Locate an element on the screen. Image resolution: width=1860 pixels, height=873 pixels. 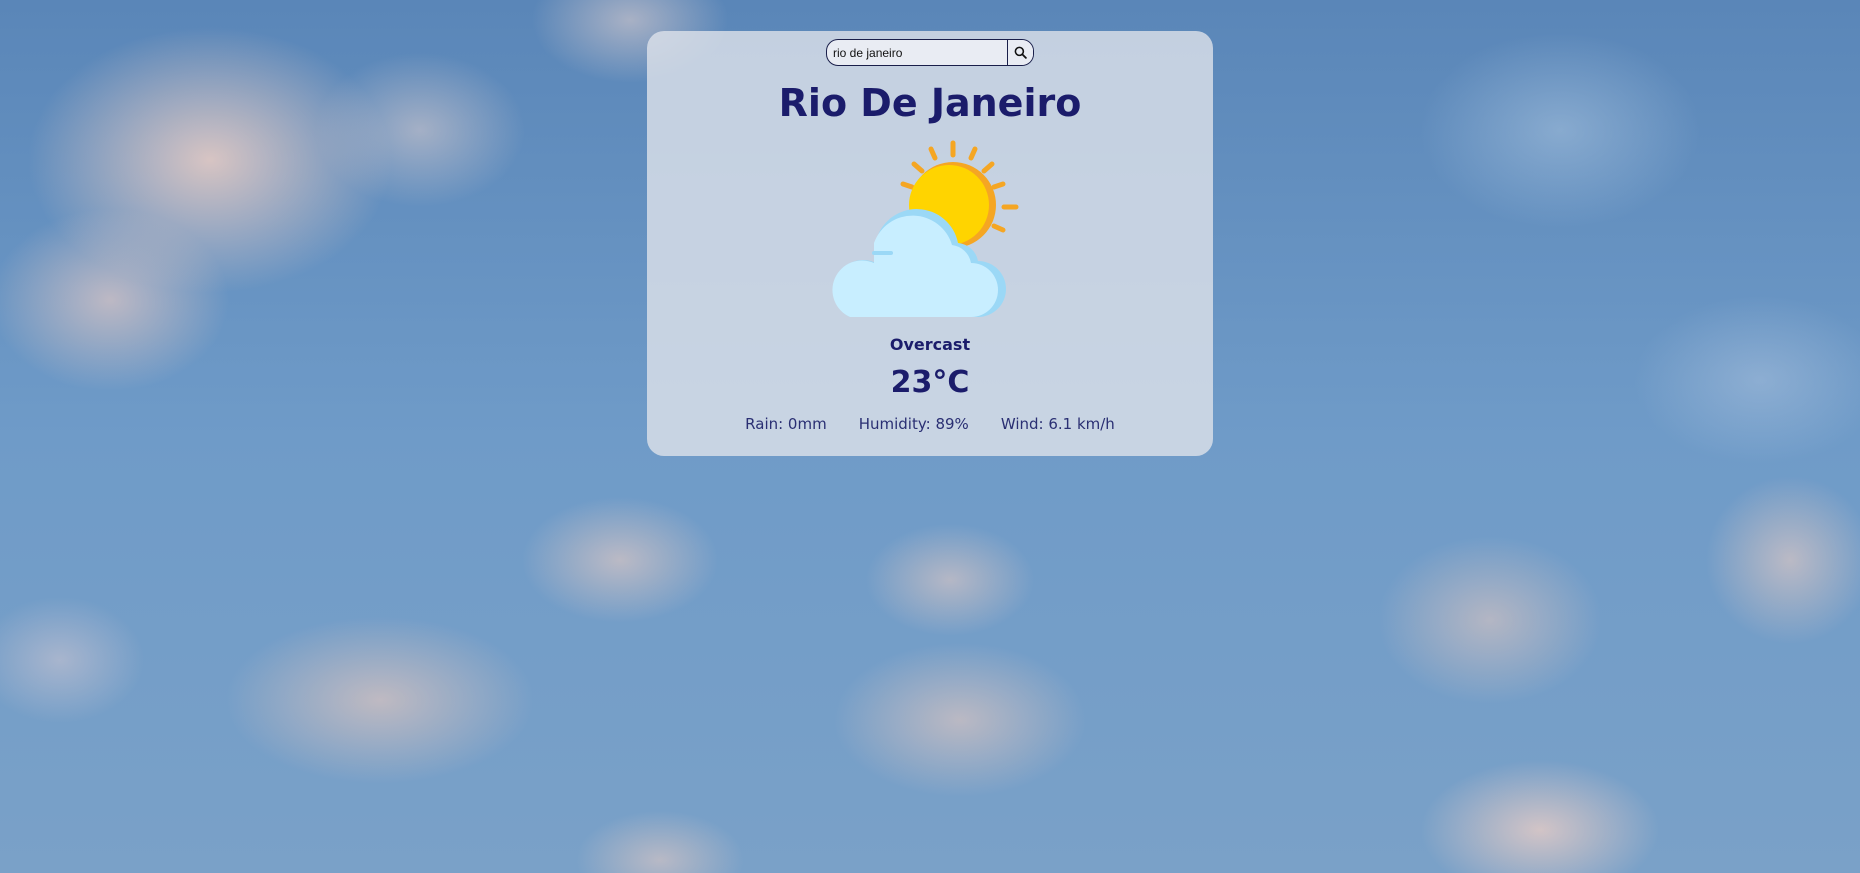
weather-stats: Rain: 0mm Humidity: 89% Wind: 6.1 km/h is located at coordinates (930, 424).